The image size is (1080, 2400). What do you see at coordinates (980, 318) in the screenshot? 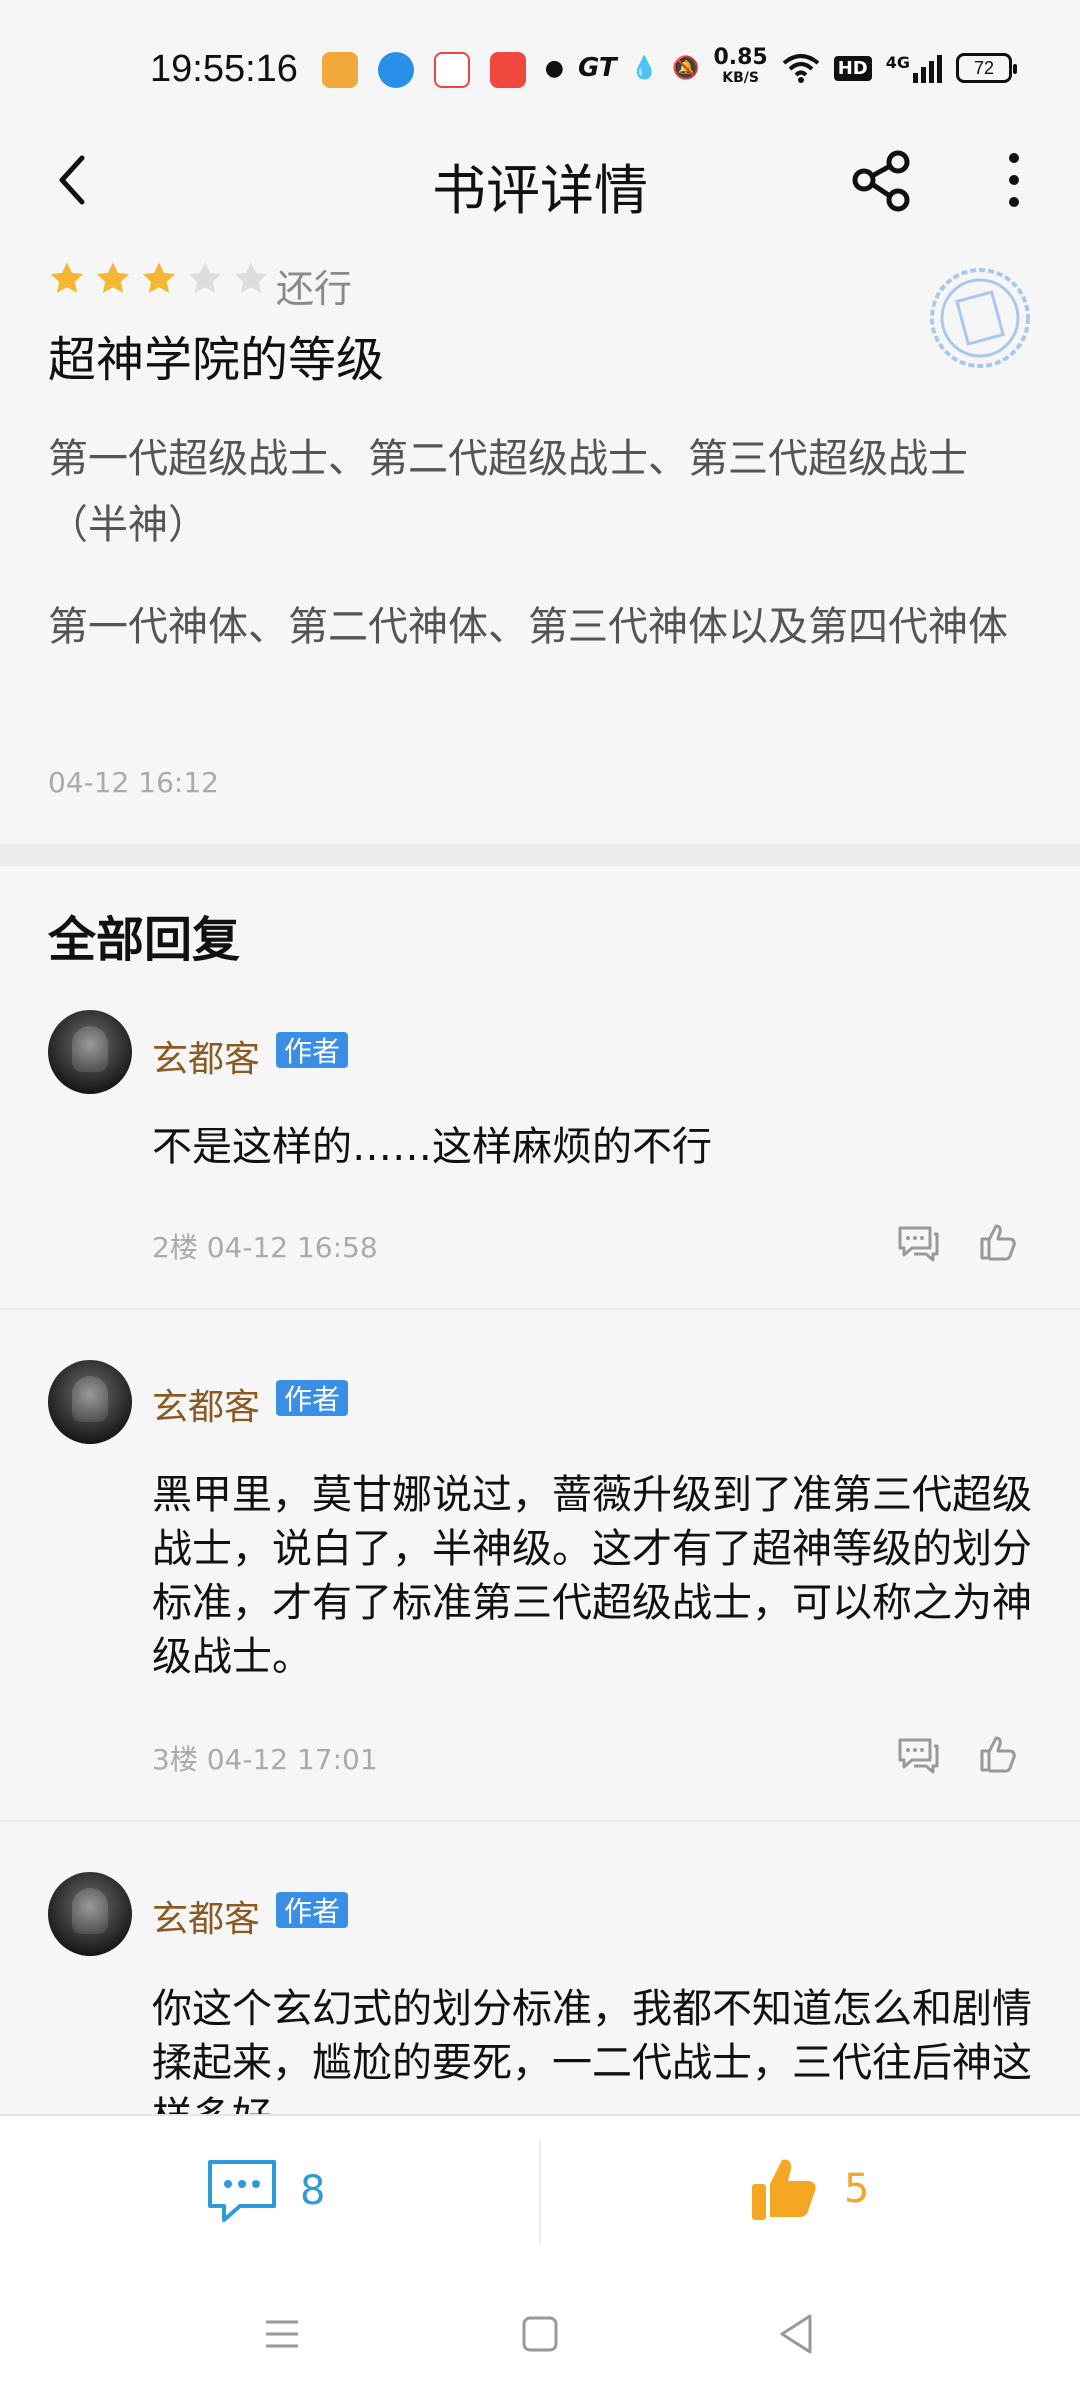
I see `author-stamp-icon` at bounding box center [980, 318].